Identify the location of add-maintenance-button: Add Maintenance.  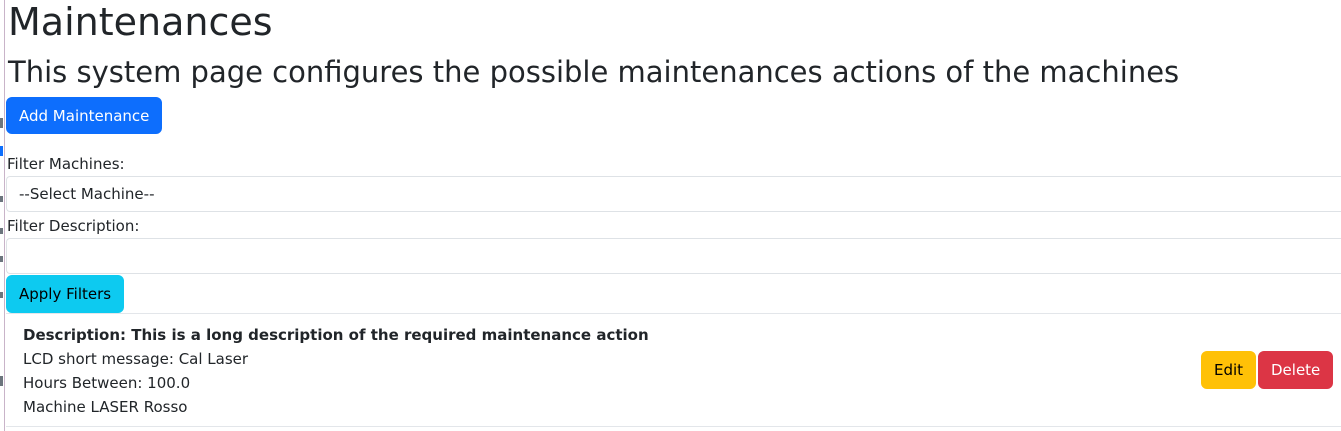
(84, 115).